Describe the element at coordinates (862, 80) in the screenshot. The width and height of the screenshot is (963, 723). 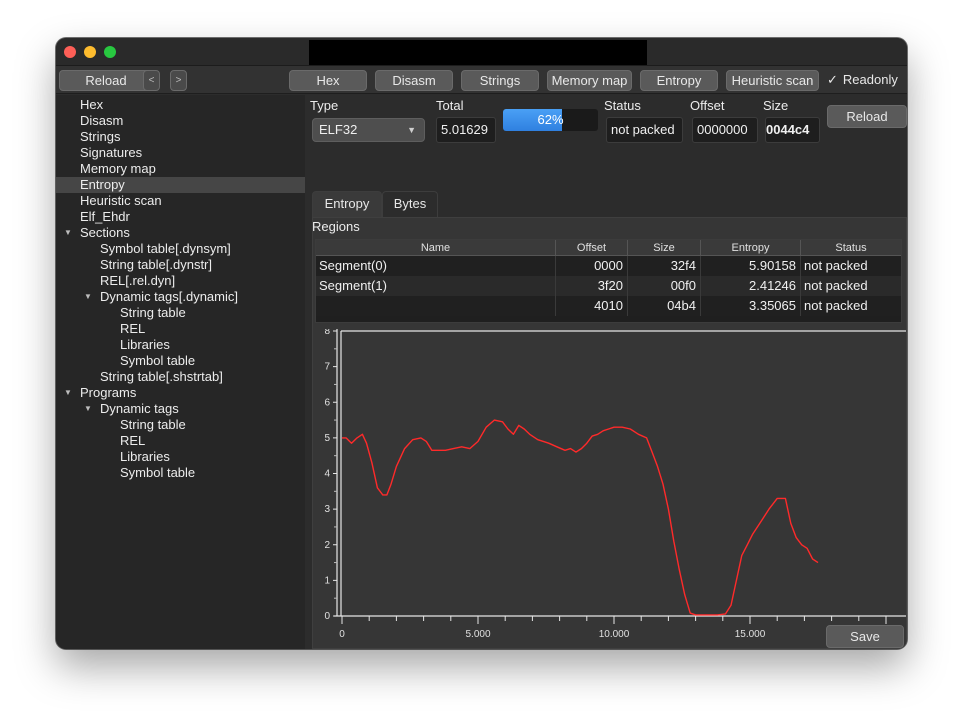
I see `readonly-checkbox: ✓ Readonly` at that location.